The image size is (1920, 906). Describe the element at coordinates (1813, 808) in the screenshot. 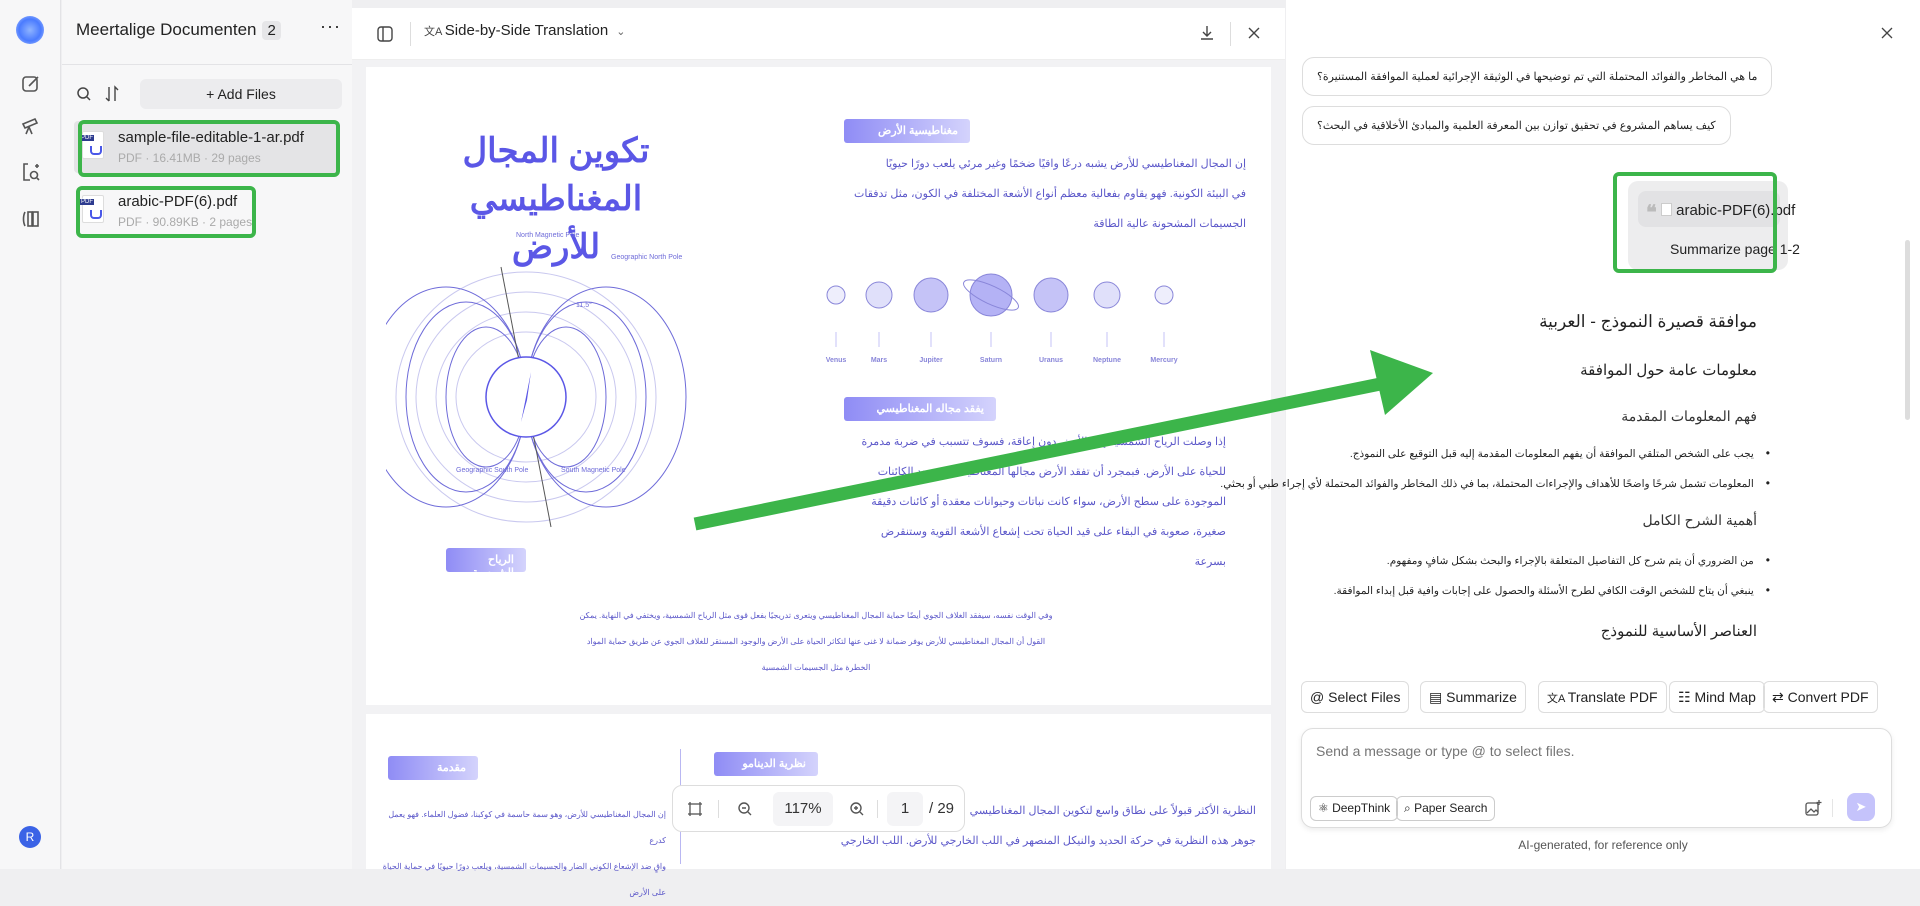

I see `image-upload-icon` at that location.